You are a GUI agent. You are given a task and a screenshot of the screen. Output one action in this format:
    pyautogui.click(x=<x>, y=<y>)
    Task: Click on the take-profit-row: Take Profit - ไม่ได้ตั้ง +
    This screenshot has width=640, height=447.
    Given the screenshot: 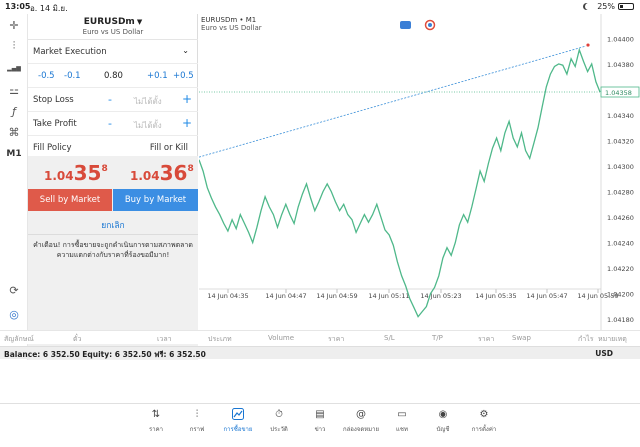 What is the action you would take?
    pyautogui.click(x=113, y=124)
    